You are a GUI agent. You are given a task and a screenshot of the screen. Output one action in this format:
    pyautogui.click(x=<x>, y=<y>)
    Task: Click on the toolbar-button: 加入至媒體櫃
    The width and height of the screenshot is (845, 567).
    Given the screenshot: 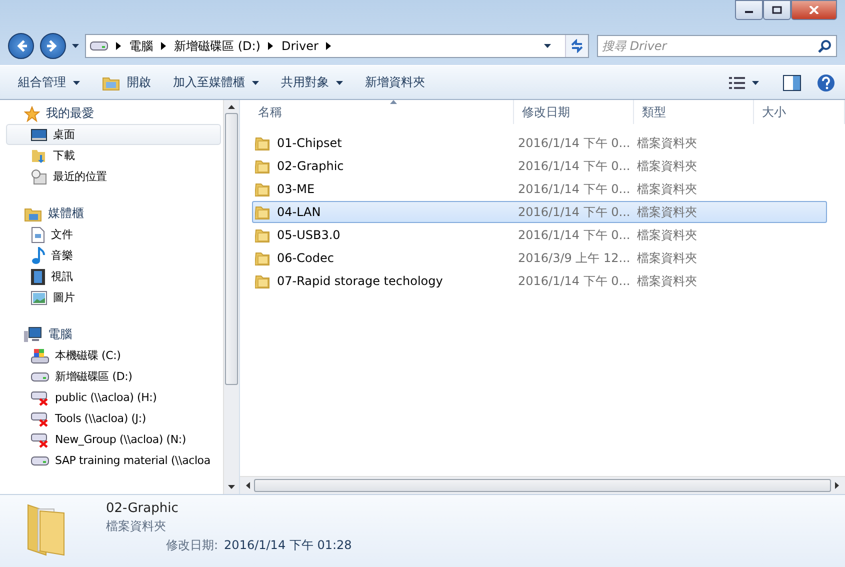 What is the action you would take?
    pyautogui.click(x=216, y=82)
    